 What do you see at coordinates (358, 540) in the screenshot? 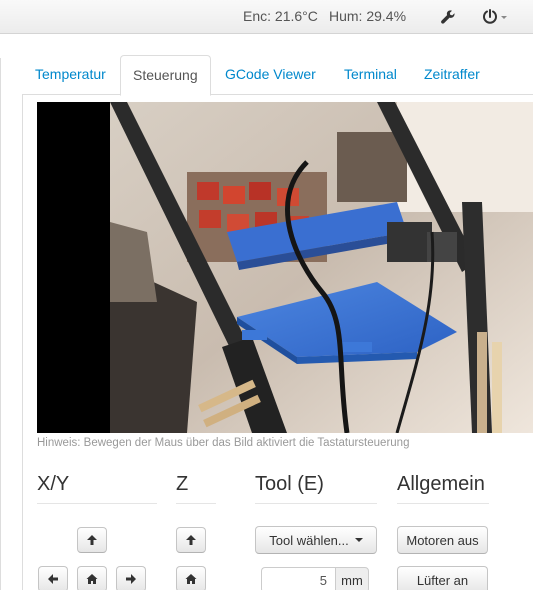
I see `caret-down-icon` at bounding box center [358, 540].